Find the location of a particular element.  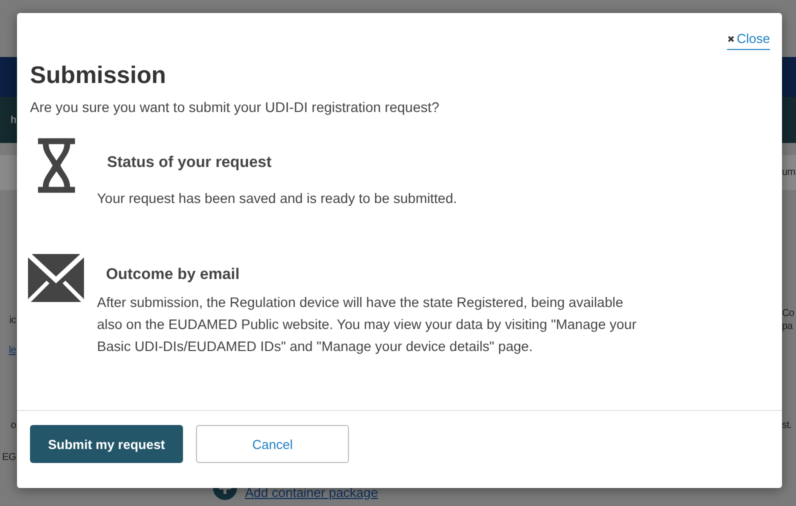

text-fragment: pa is located at coordinates (788, 326).